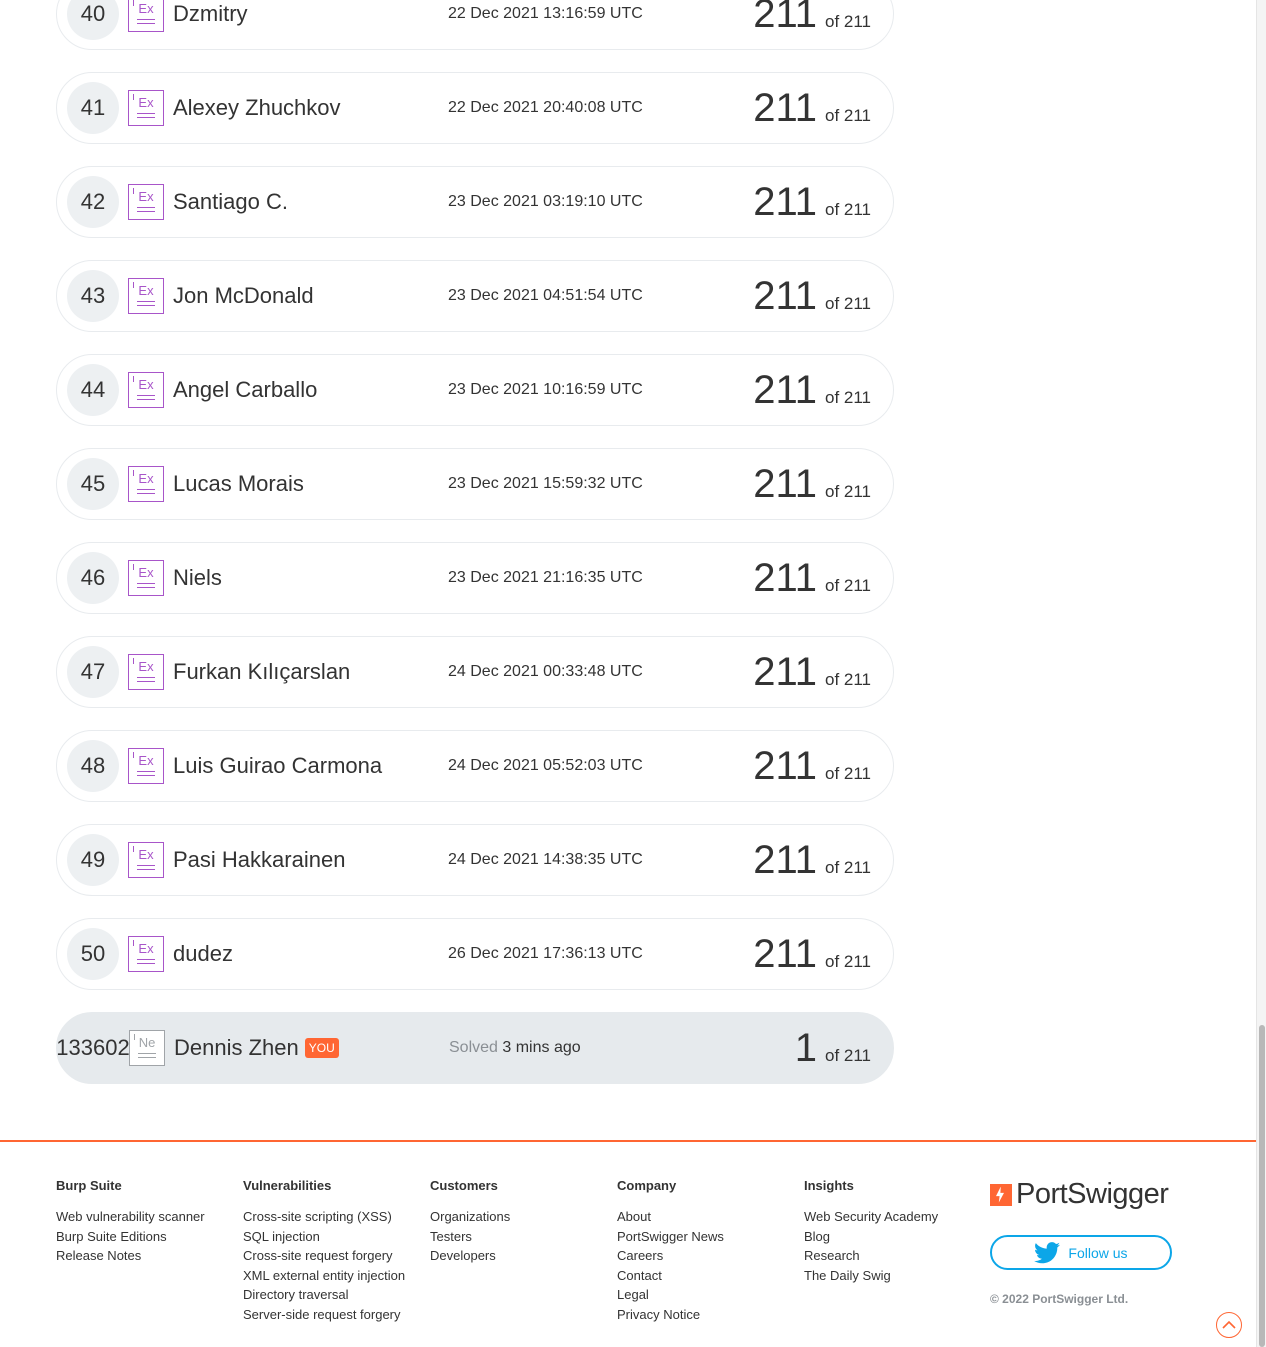 The width and height of the screenshot is (1266, 1347). Describe the element at coordinates (93, 954) in the screenshot. I see `rank-number: 50` at that location.